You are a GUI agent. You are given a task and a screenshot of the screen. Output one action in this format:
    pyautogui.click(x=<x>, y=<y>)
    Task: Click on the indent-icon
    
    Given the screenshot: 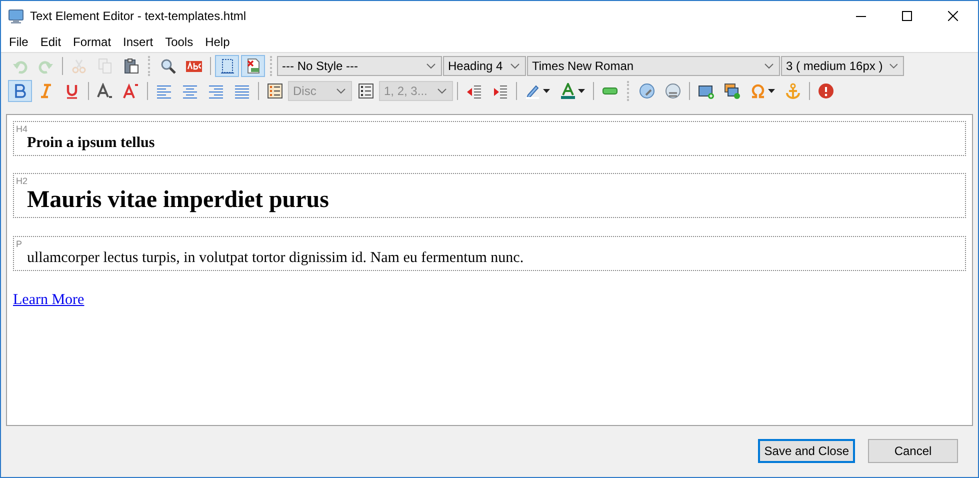 What is the action you would take?
    pyautogui.click(x=500, y=91)
    